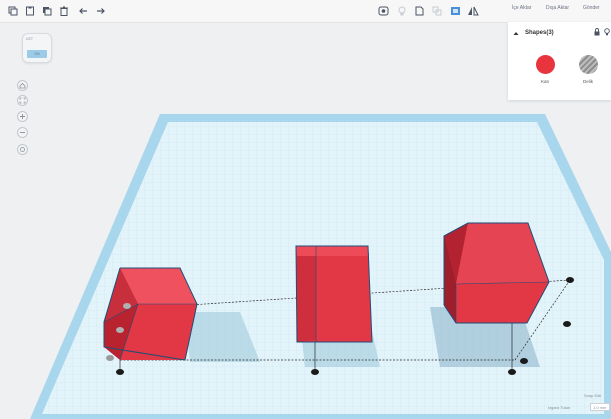 The height and width of the screenshot is (419, 611). I want to click on export-button: Dışa Aktar, so click(557, 8).